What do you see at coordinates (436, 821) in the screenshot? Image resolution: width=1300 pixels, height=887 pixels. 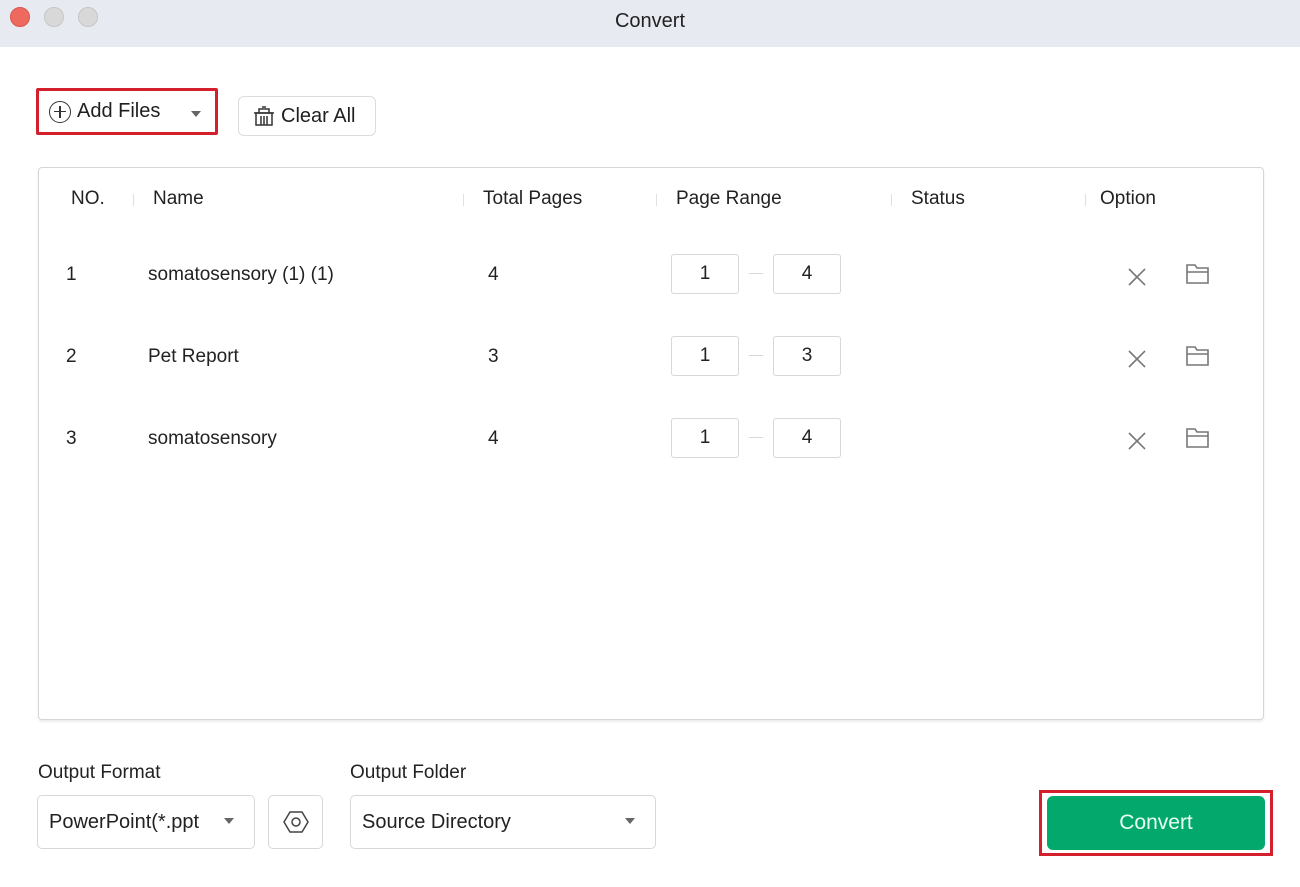 I see `output-folder-value: Source Directory` at bounding box center [436, 821].